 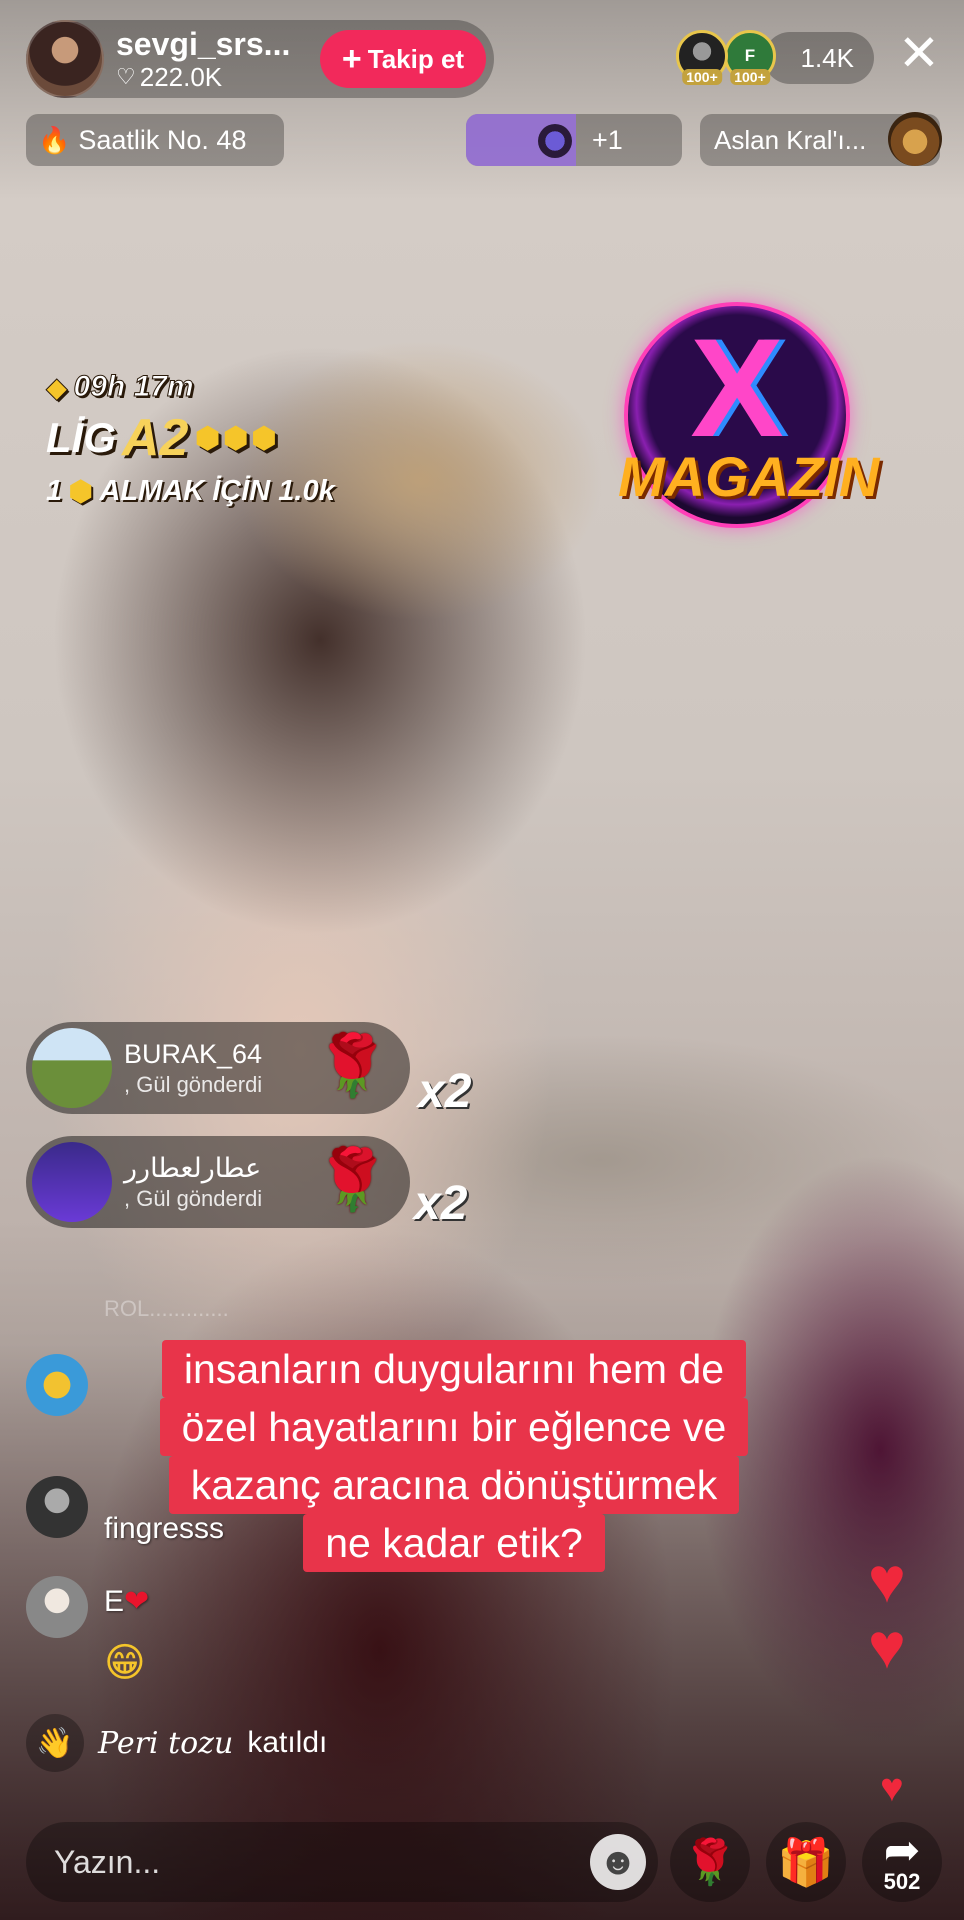 I want to click on follow-button: + Takip et, so click(x=403, y=59).